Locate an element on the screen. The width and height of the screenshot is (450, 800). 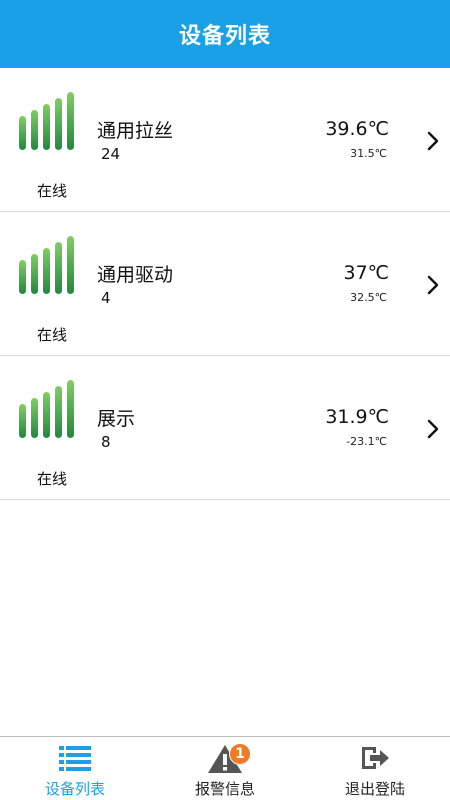
device-temperature: 37℃ is located at coordinates (366, 273).